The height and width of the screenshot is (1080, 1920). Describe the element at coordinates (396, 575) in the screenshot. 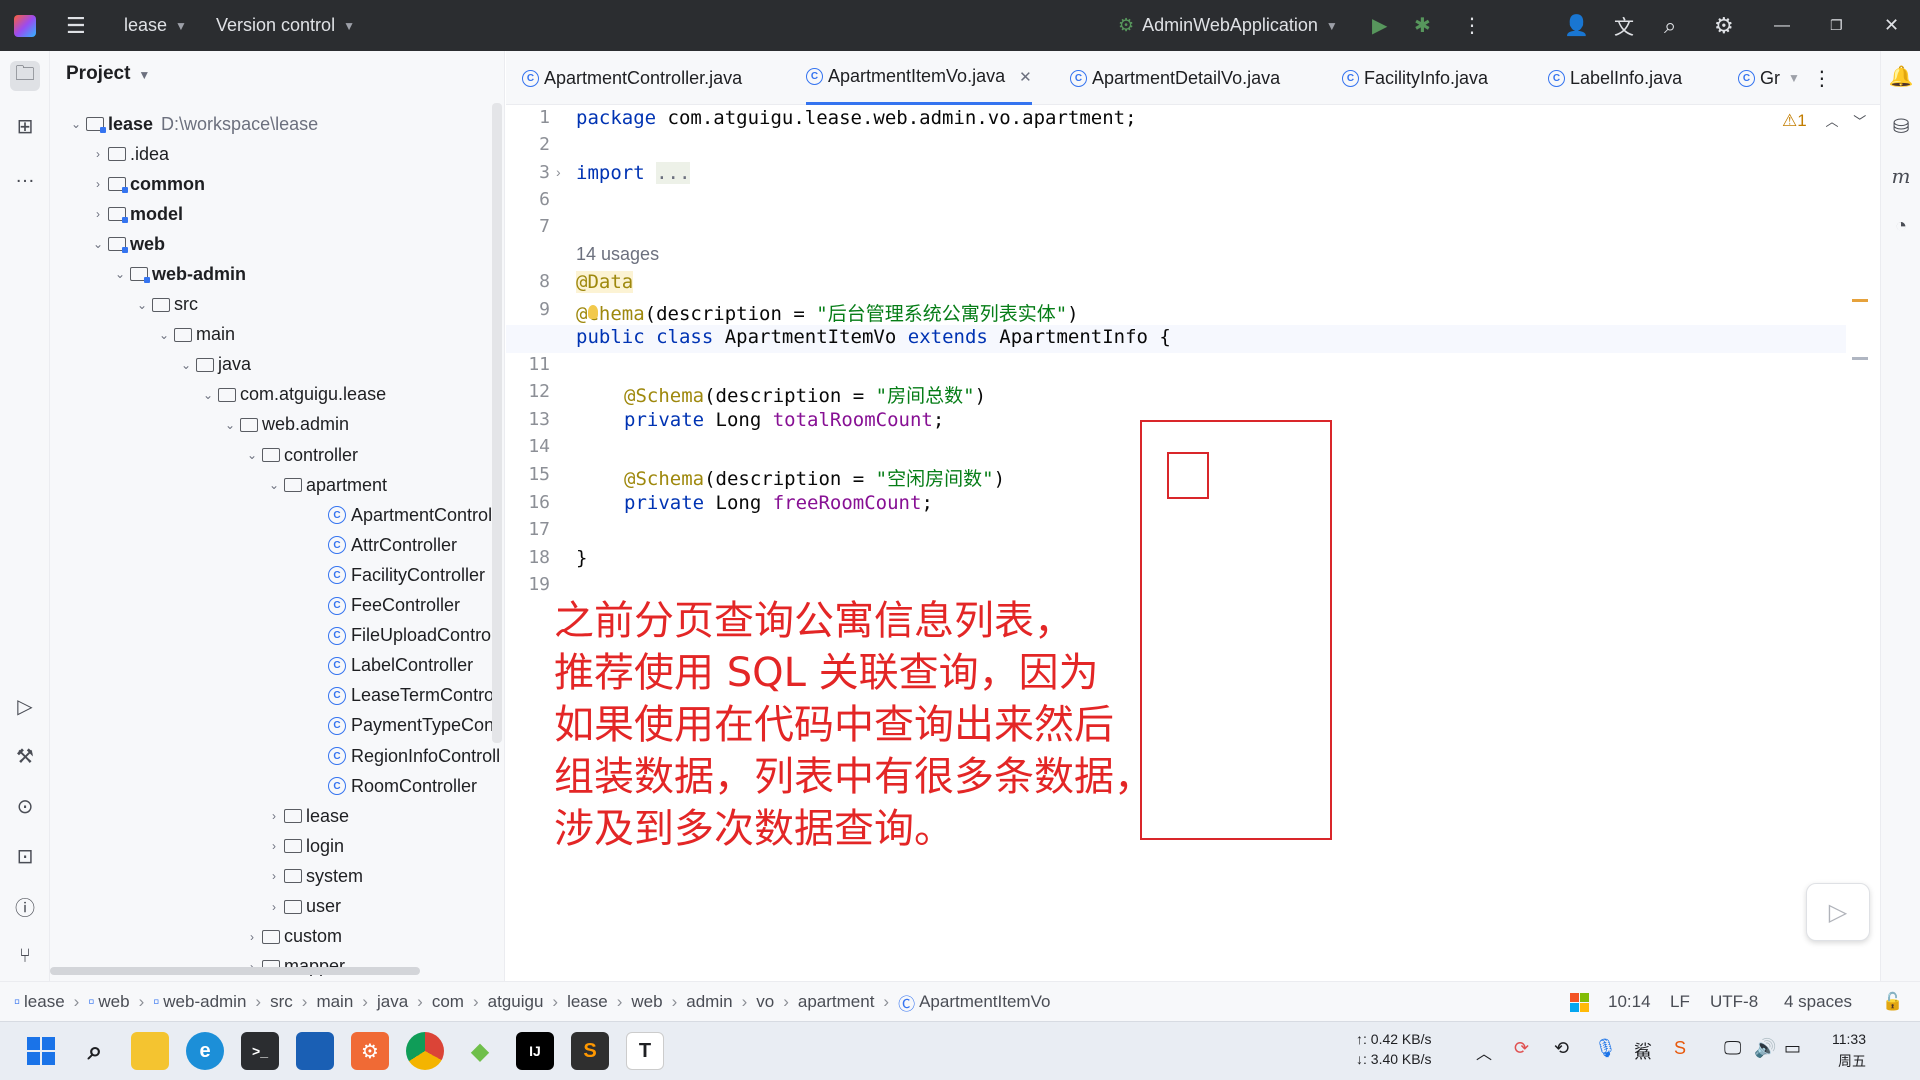

I see `tree-item: C FacilityController` at that location.